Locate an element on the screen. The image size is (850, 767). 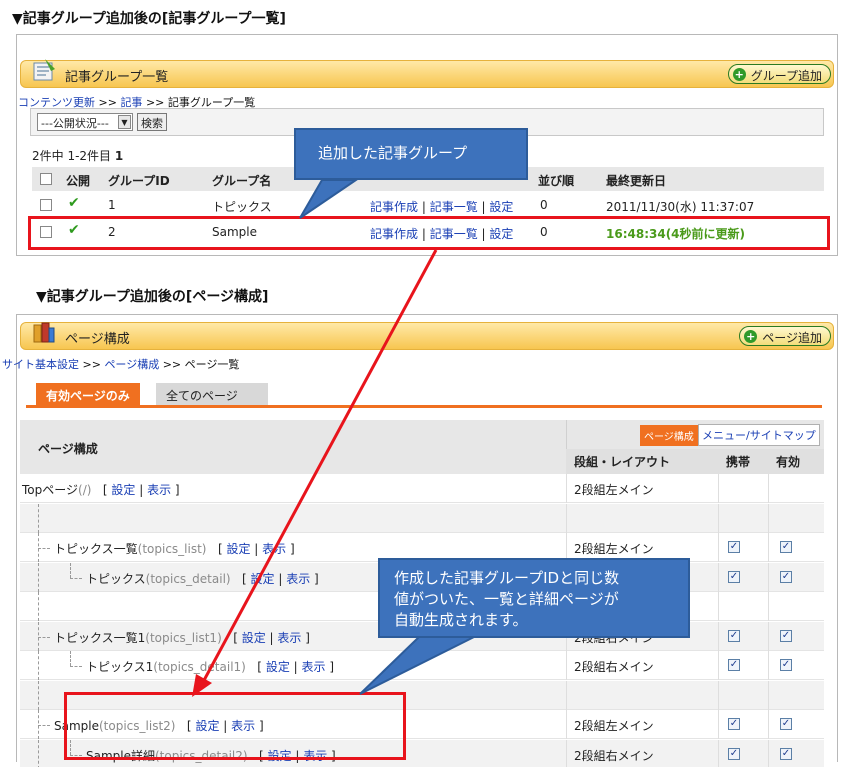
mode-page-structure: ページ構成 is located at coordinates (669, 435).